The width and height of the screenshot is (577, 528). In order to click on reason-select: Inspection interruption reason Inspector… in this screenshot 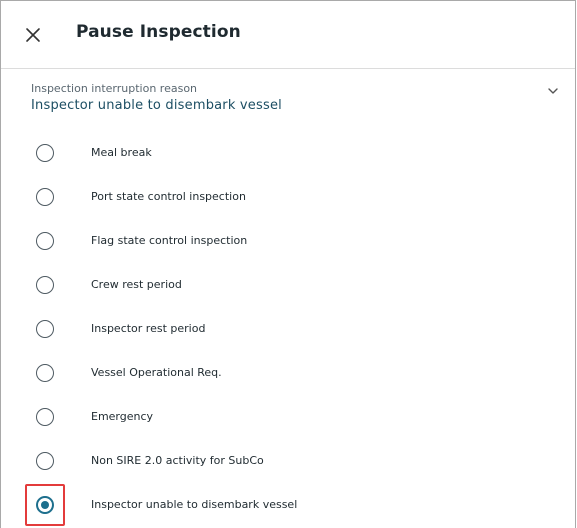, I will do `click(288, 100)`.